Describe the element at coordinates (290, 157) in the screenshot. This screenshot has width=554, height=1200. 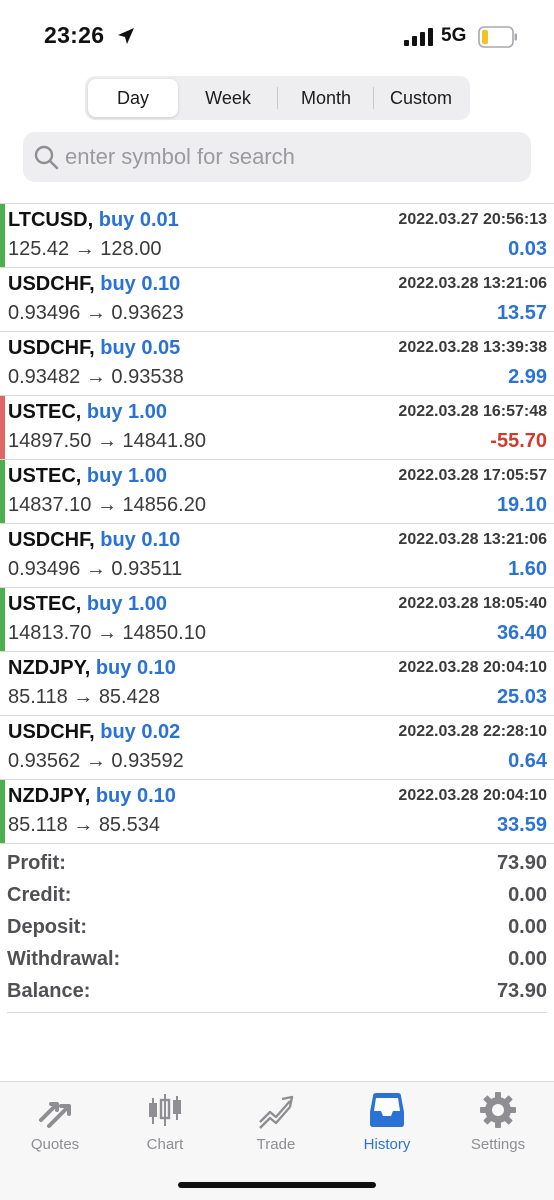
I see `search-input` at that location.